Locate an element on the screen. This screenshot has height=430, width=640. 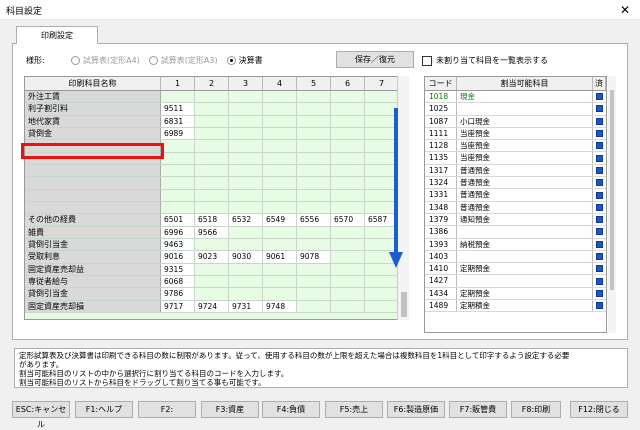
list-item: 1324 普通預金 is located at coordinates (515, 183).